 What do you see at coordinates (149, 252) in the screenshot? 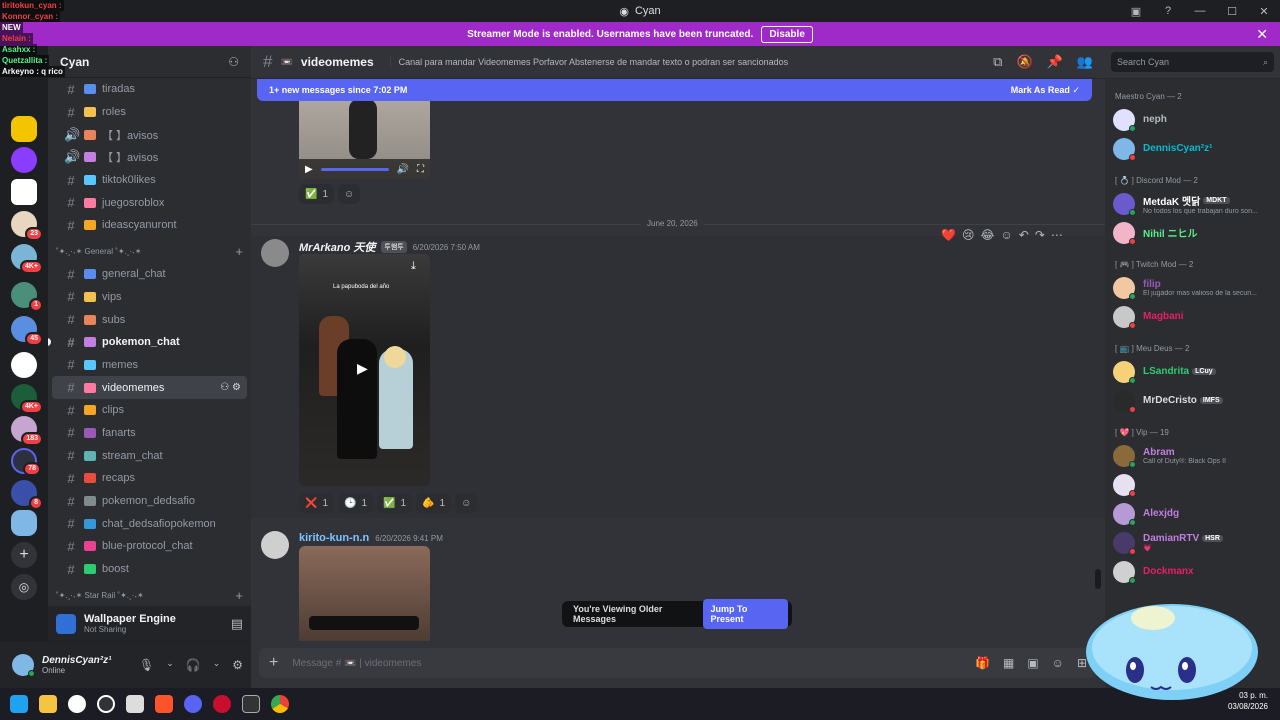
I see `category-general: ˚✦.˳·˖✶ General ˚✦.˳·˖✶ +` at bounding box center [149, 252].